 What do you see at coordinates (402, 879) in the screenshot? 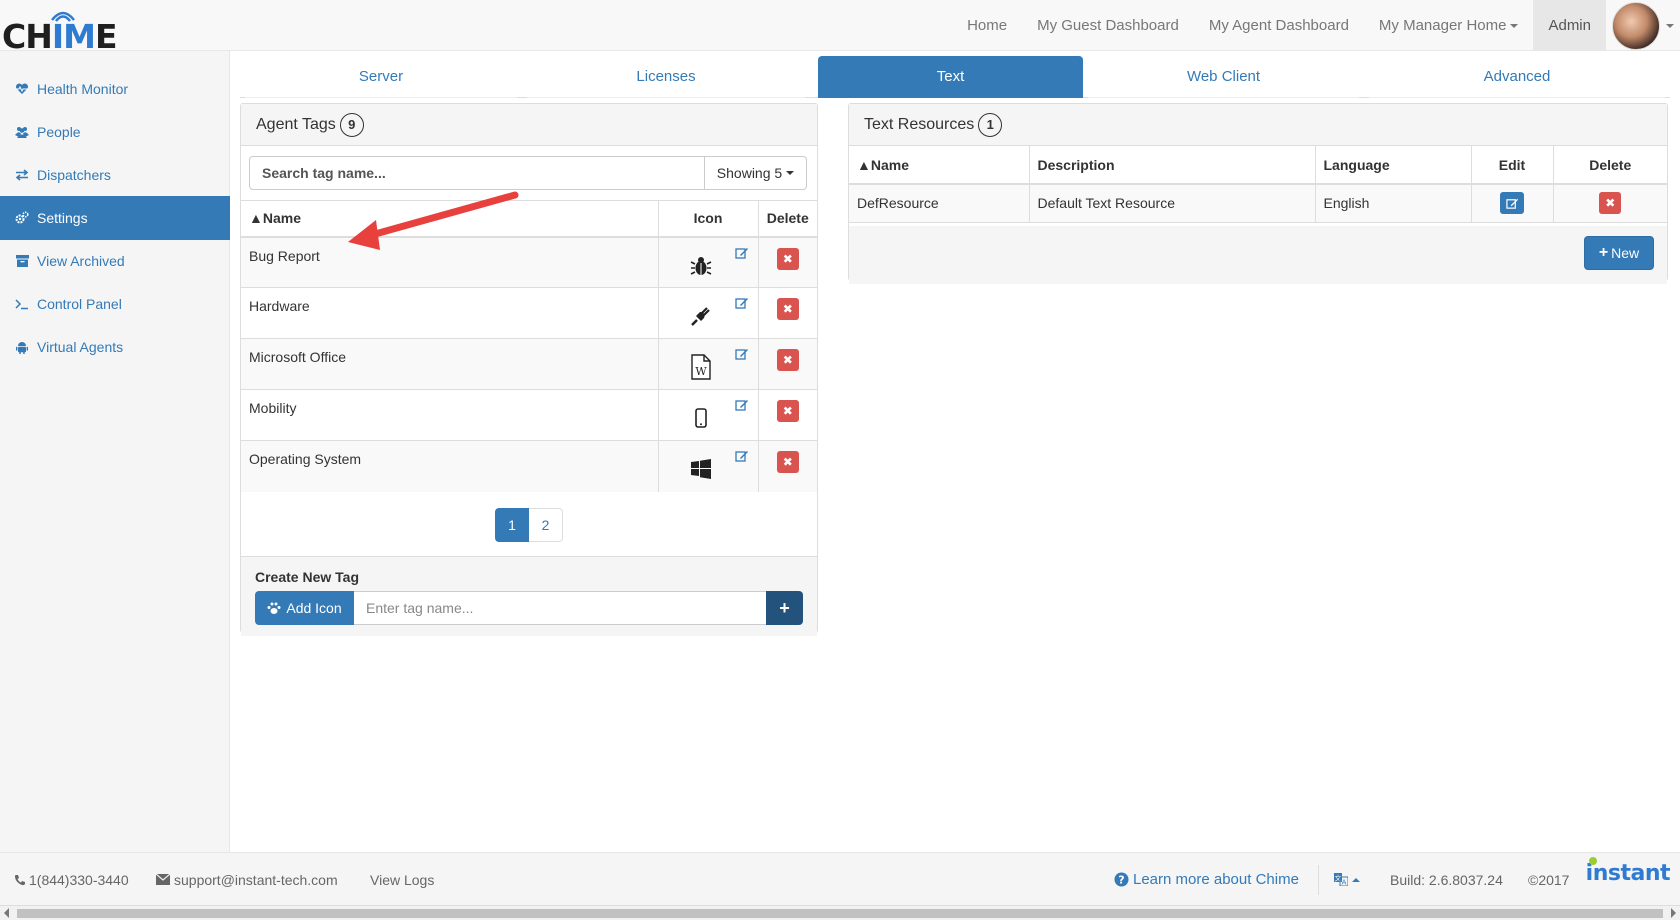
I see `view-logs-link: View Logs` at bounding box center [402, 879].